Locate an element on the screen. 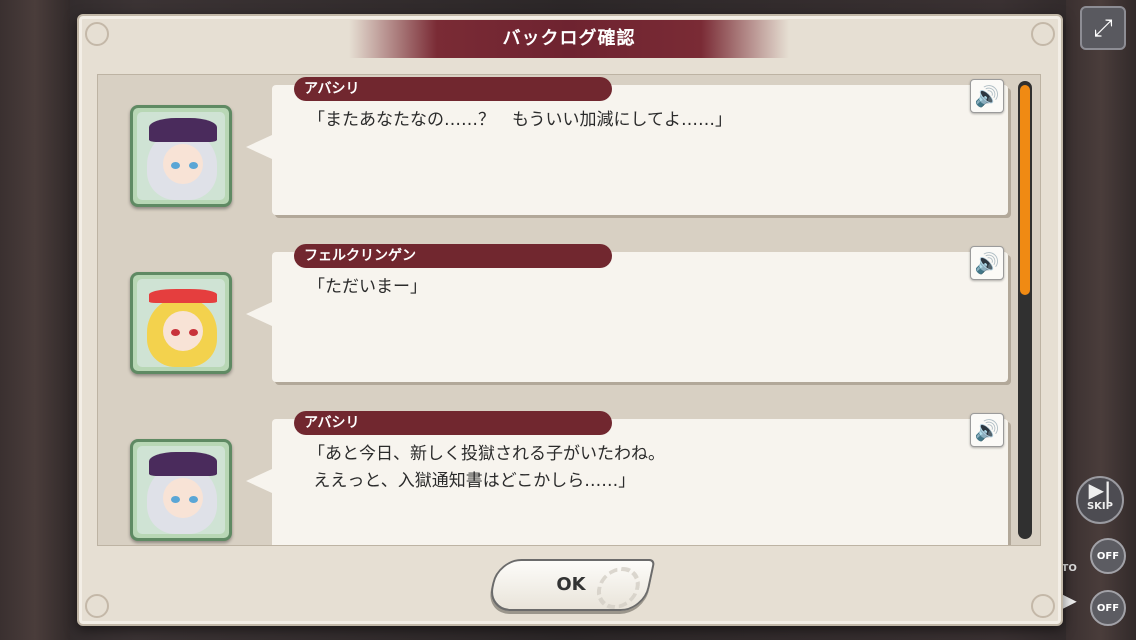 This screenshot has width=1136, height=640. dialogue-text: 「またあなたなの……？ もういい加減にしてよ……」 is located at coordinates (520, 120).